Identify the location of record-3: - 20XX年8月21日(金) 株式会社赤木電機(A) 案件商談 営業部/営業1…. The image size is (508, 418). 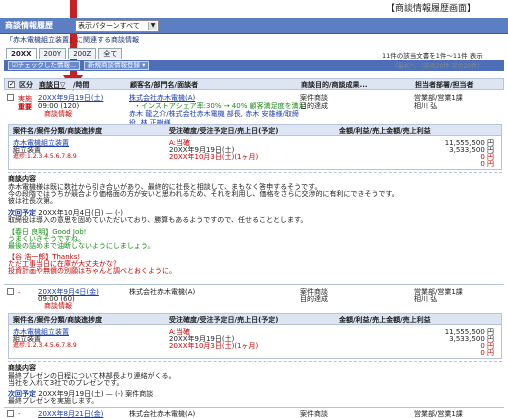
(254, 413).